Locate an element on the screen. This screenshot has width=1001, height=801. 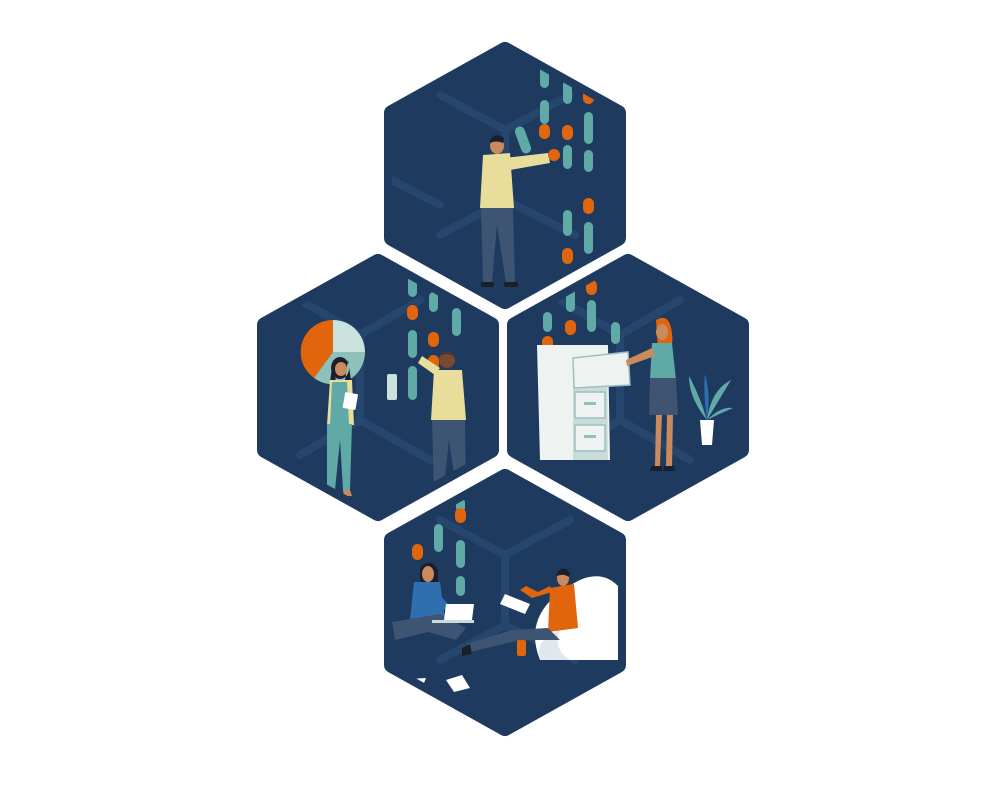
filing-cabinet-scene is located at coordinates (628, 387).